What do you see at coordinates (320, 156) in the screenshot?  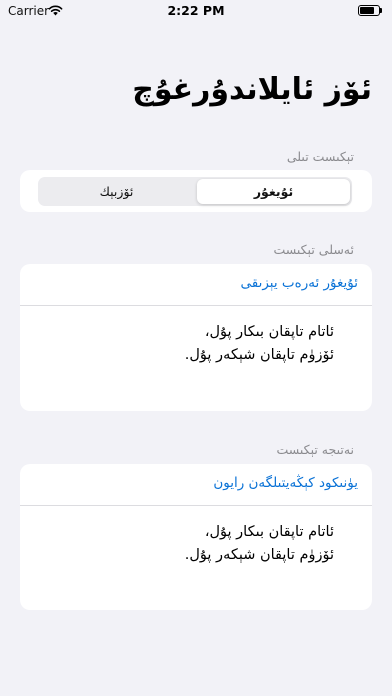 I see `language-section-label: تېكىست تىلى` at bounding box center [320, 156].